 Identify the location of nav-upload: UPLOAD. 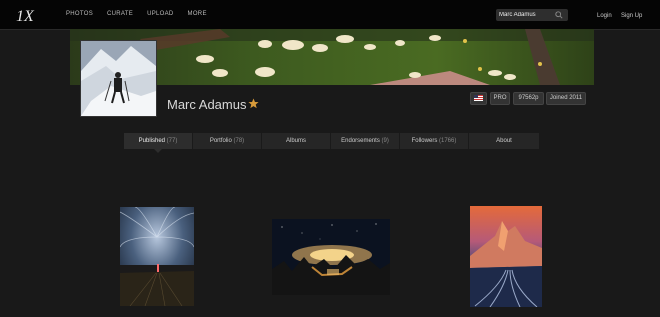
(160, 14).